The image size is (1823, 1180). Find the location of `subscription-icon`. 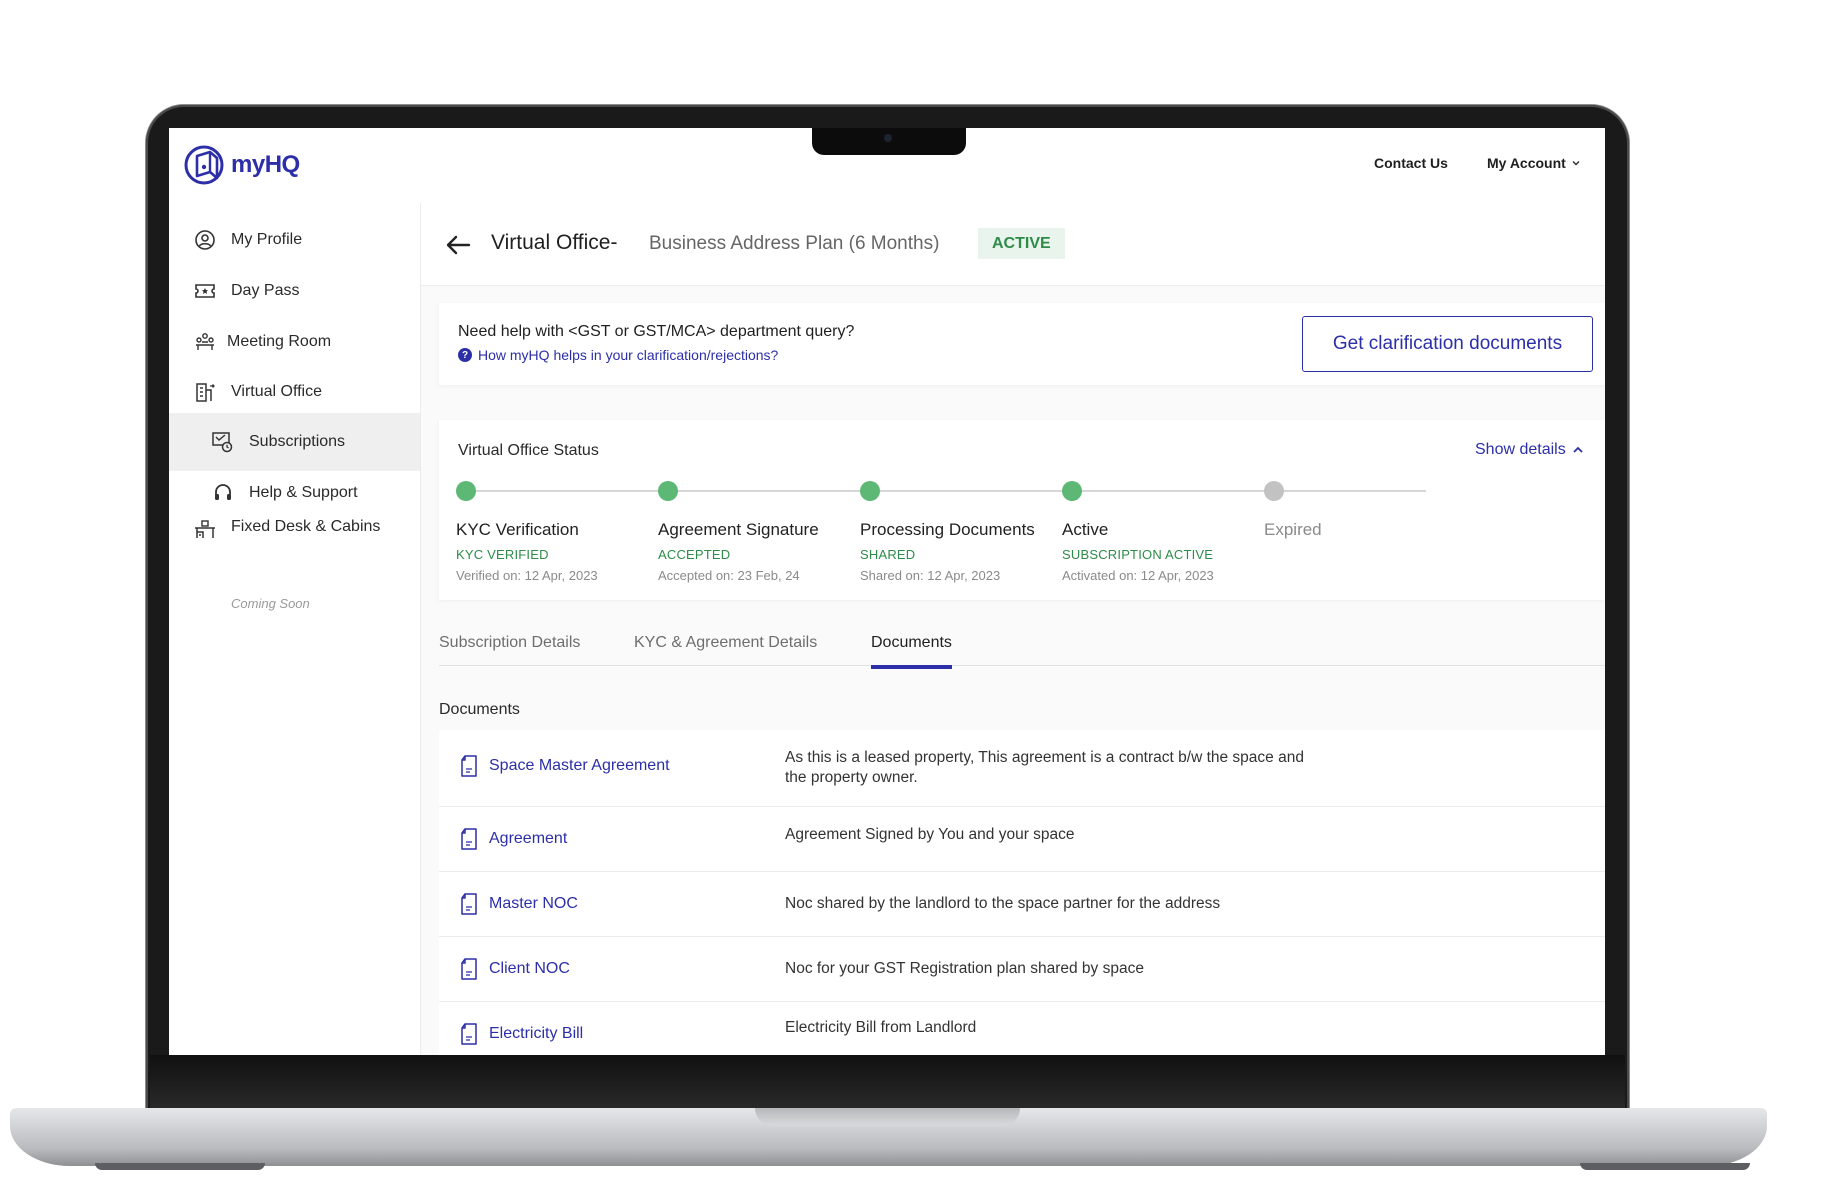

subscription-icon is located at coordinates (223, 442).